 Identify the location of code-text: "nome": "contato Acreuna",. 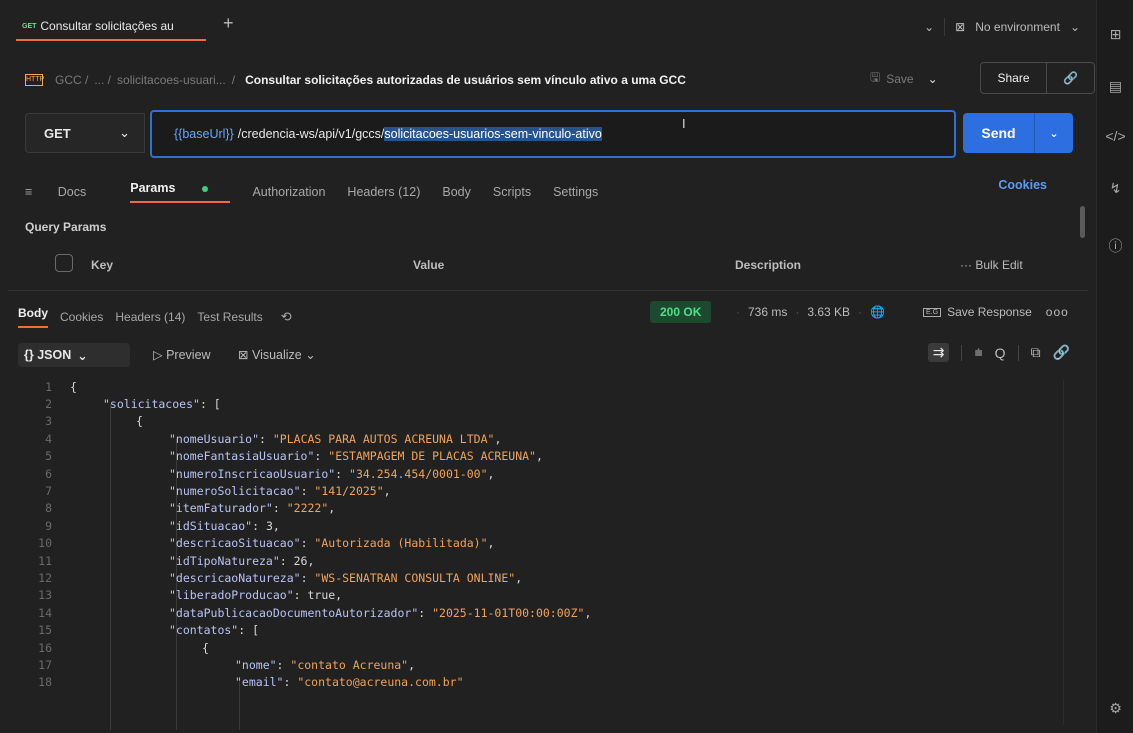
(325, 665).